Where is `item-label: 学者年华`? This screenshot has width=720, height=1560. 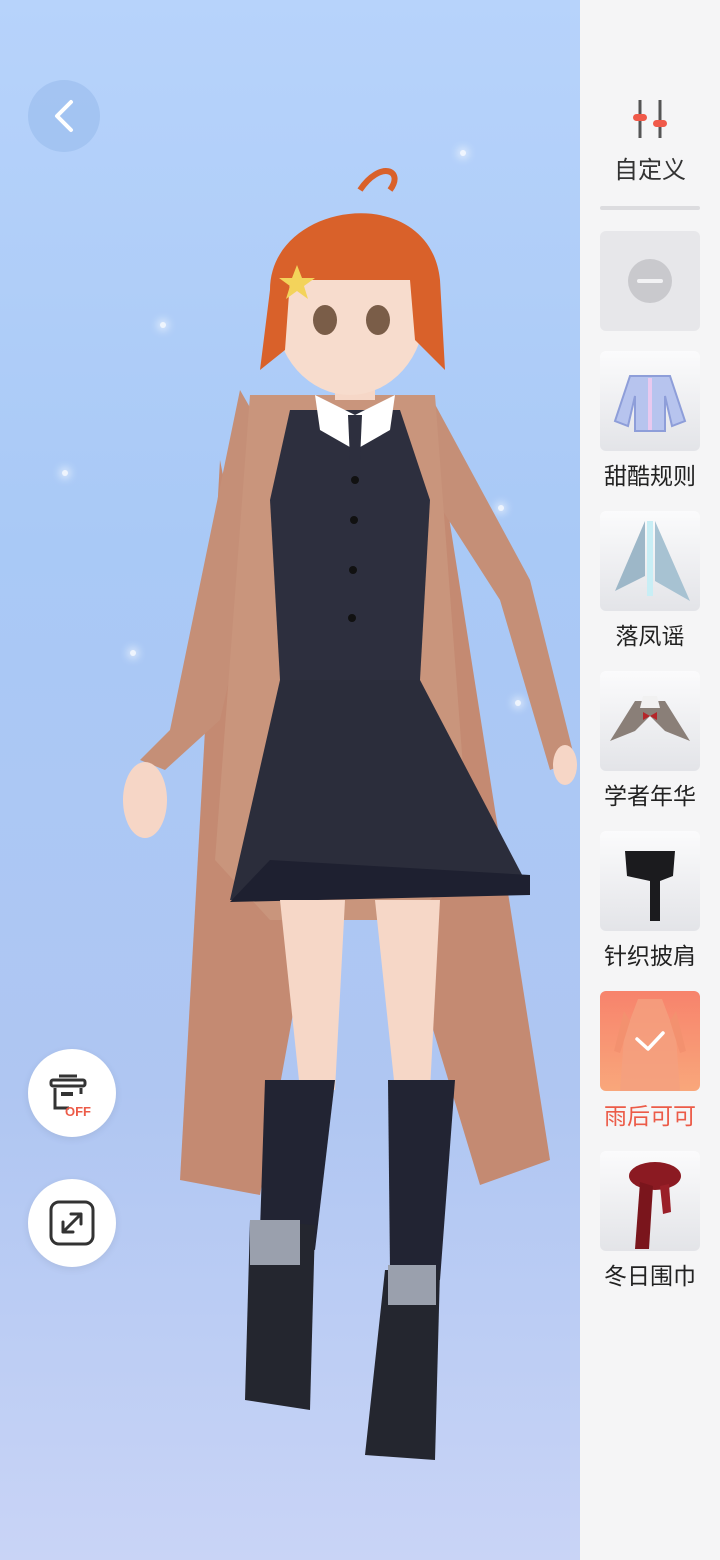
item-label: 学者年华 is located at coordinates (650, 797).